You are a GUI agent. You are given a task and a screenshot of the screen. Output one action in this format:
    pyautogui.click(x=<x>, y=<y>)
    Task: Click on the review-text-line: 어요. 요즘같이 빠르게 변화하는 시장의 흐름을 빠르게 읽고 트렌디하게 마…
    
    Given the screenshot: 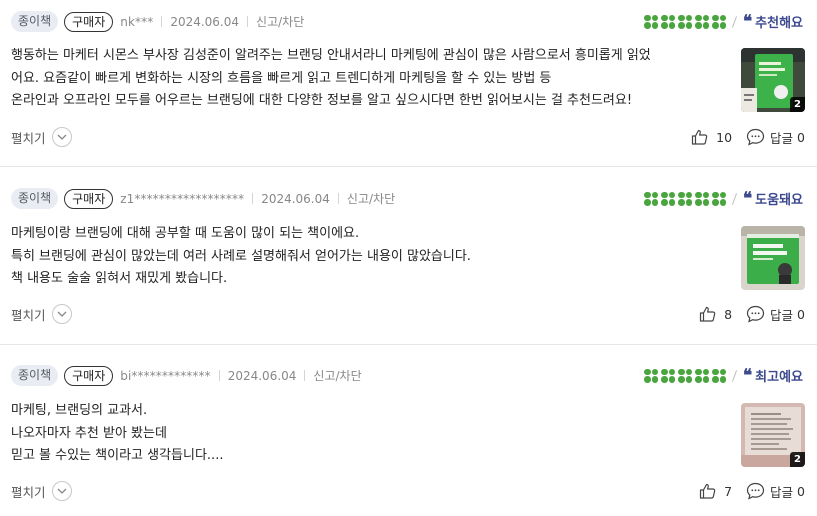 What is the action you would take?
    pyautogui.click(x=281, y=78)
    